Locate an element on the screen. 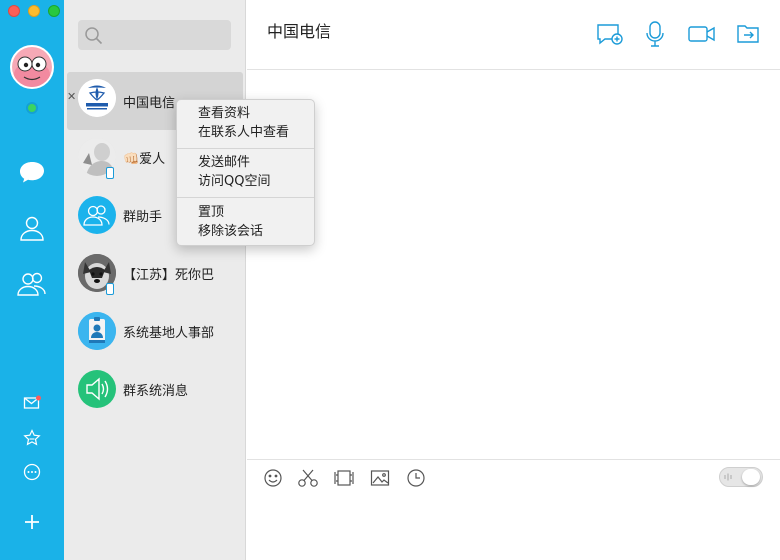 The image size is (780, 560). close-conversation-icon: ✕ is located at coordinates (71, 96).